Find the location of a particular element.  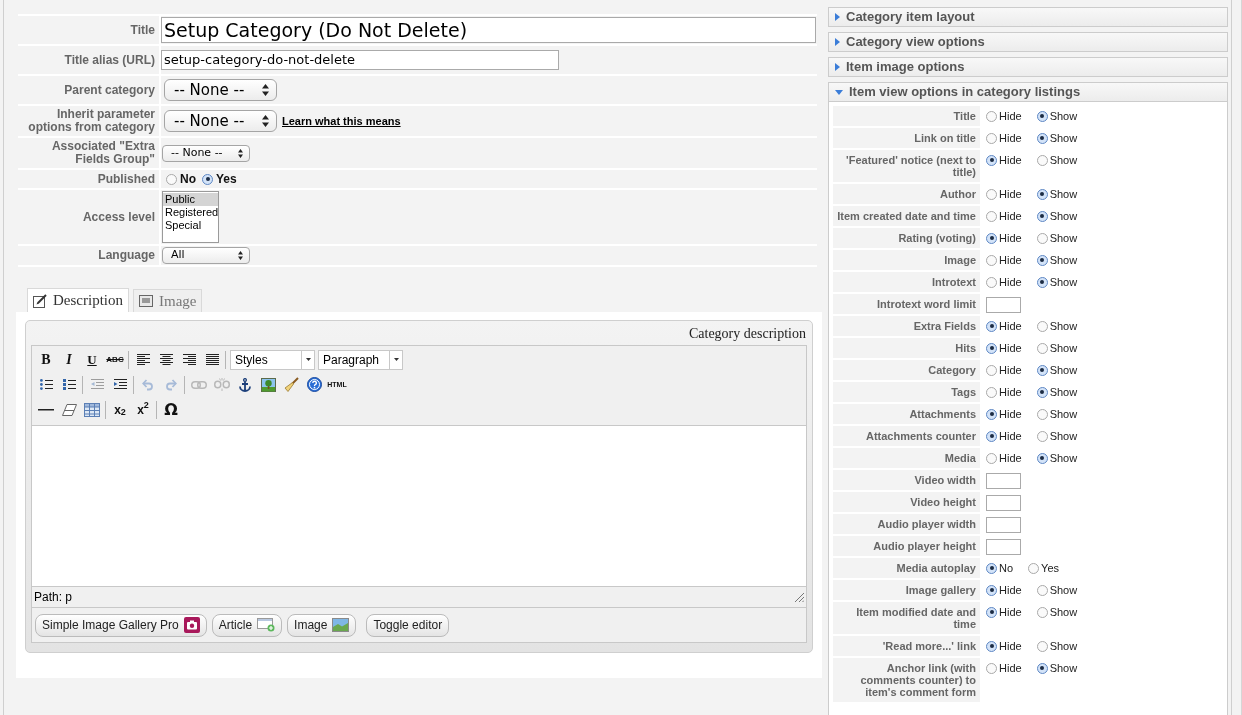

indent-icon is located at coordinates (120, 384).